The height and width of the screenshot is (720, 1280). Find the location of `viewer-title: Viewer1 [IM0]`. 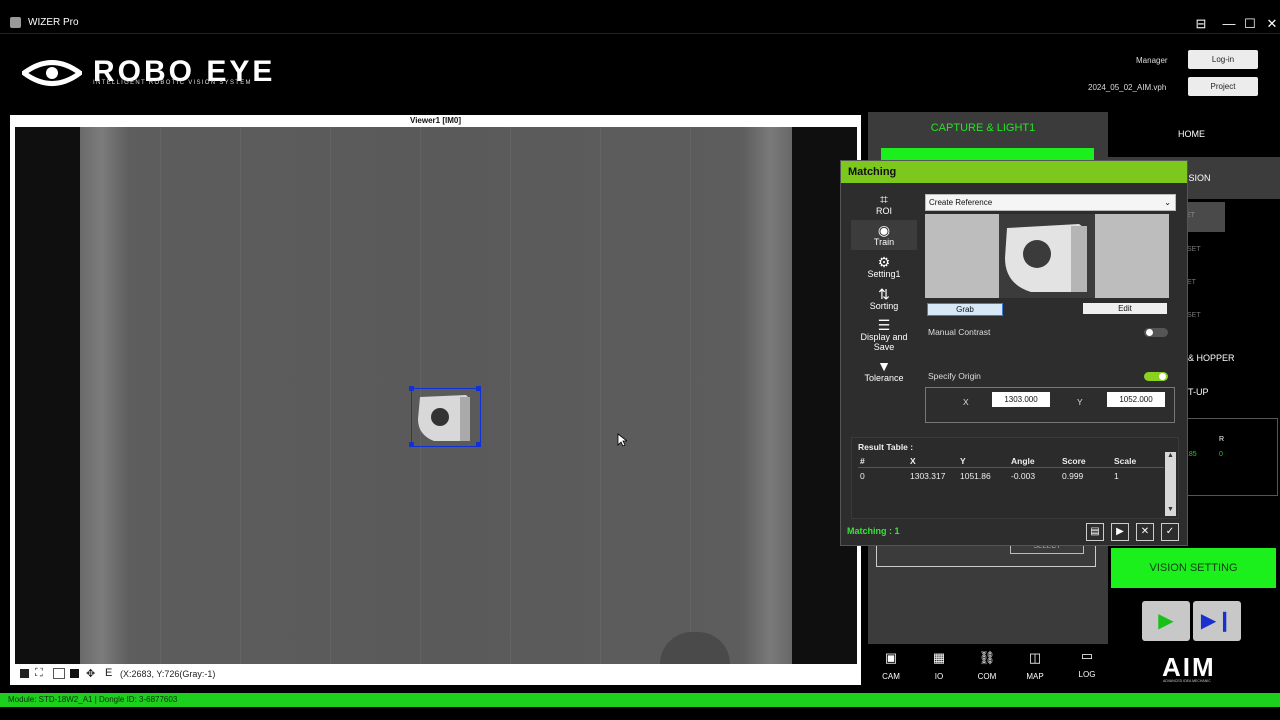

viewer-title: Viewer1 [IM0] is located at coordinates (435, 120).